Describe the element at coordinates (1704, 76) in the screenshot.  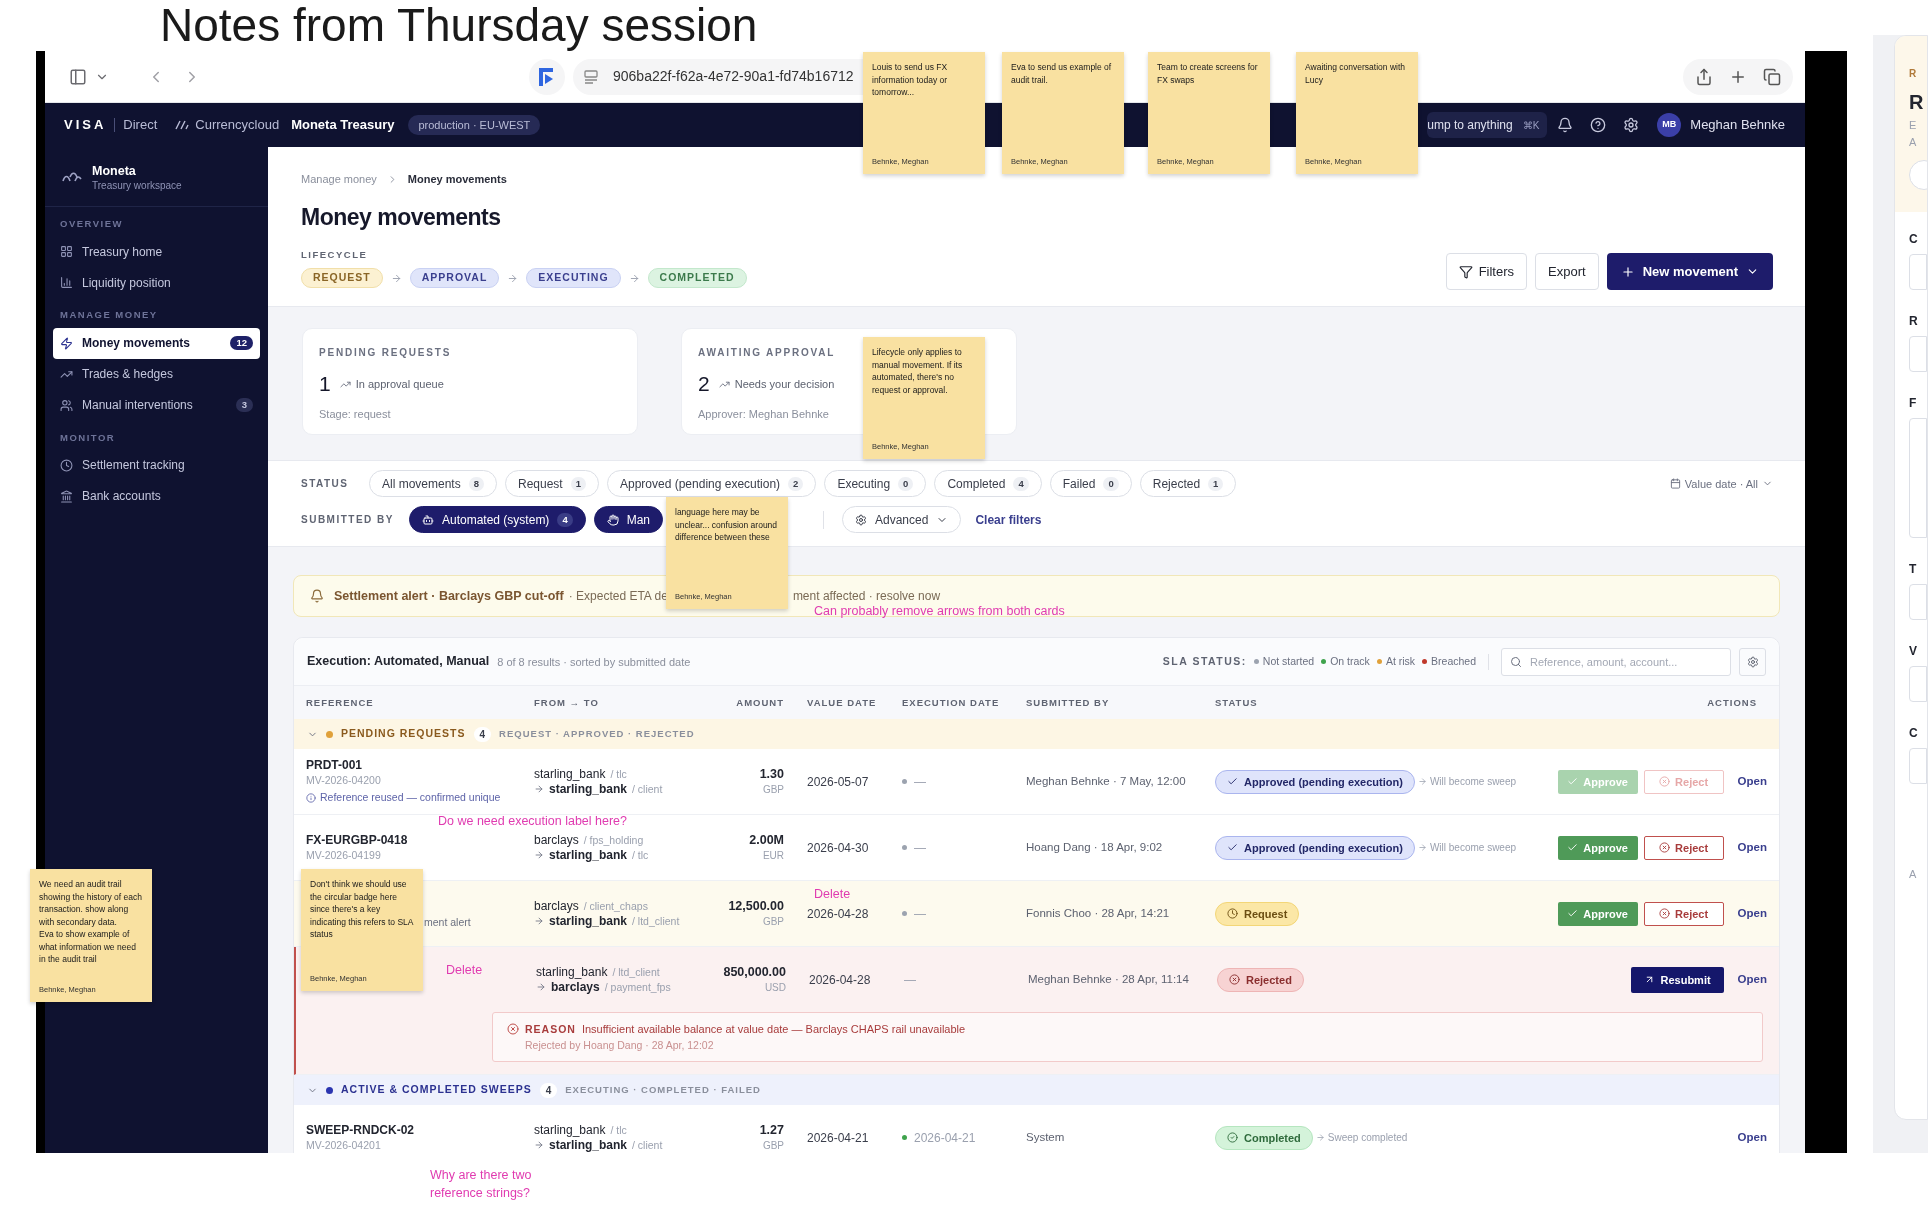
I see `share-icon` at that location.